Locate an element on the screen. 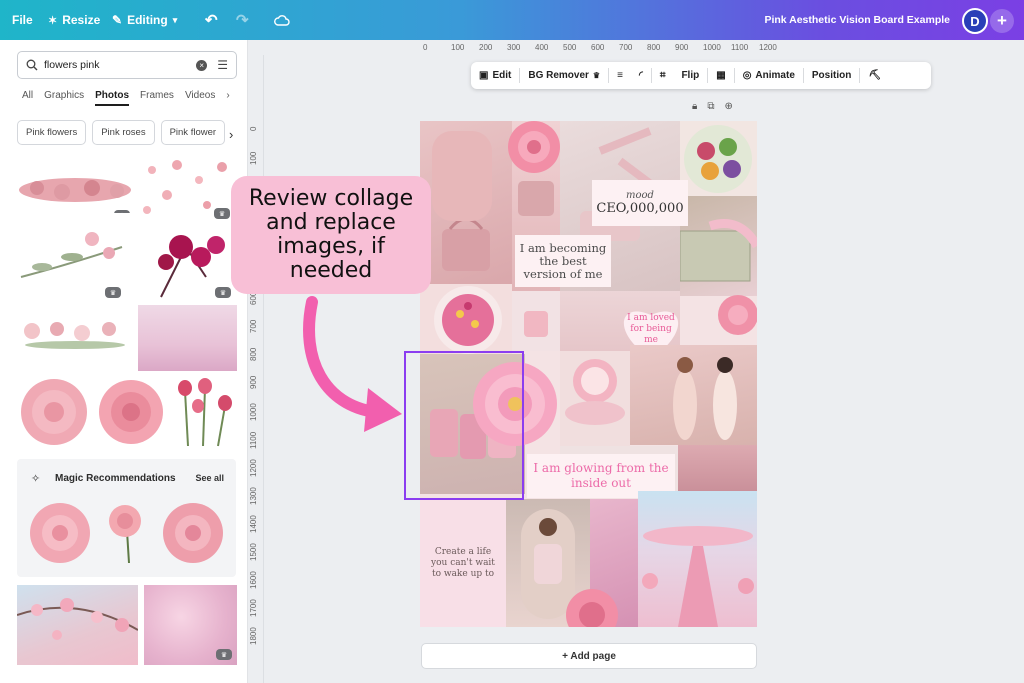 The image size is (1024, 683). search-input: flowers pink × ☰ is located at coordinates (127, 65).